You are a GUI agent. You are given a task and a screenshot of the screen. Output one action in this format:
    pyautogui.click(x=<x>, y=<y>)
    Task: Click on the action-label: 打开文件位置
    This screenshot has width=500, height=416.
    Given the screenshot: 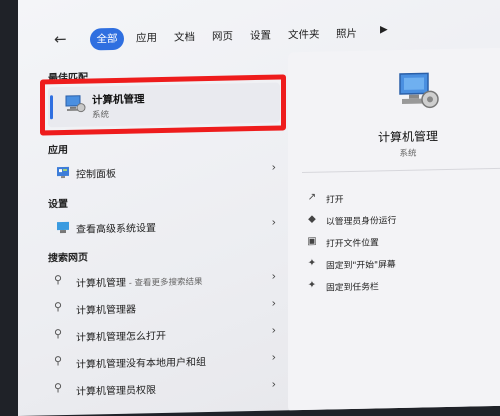 What is the action you would take?
    pyautogui.click(x=352, y=244)
    